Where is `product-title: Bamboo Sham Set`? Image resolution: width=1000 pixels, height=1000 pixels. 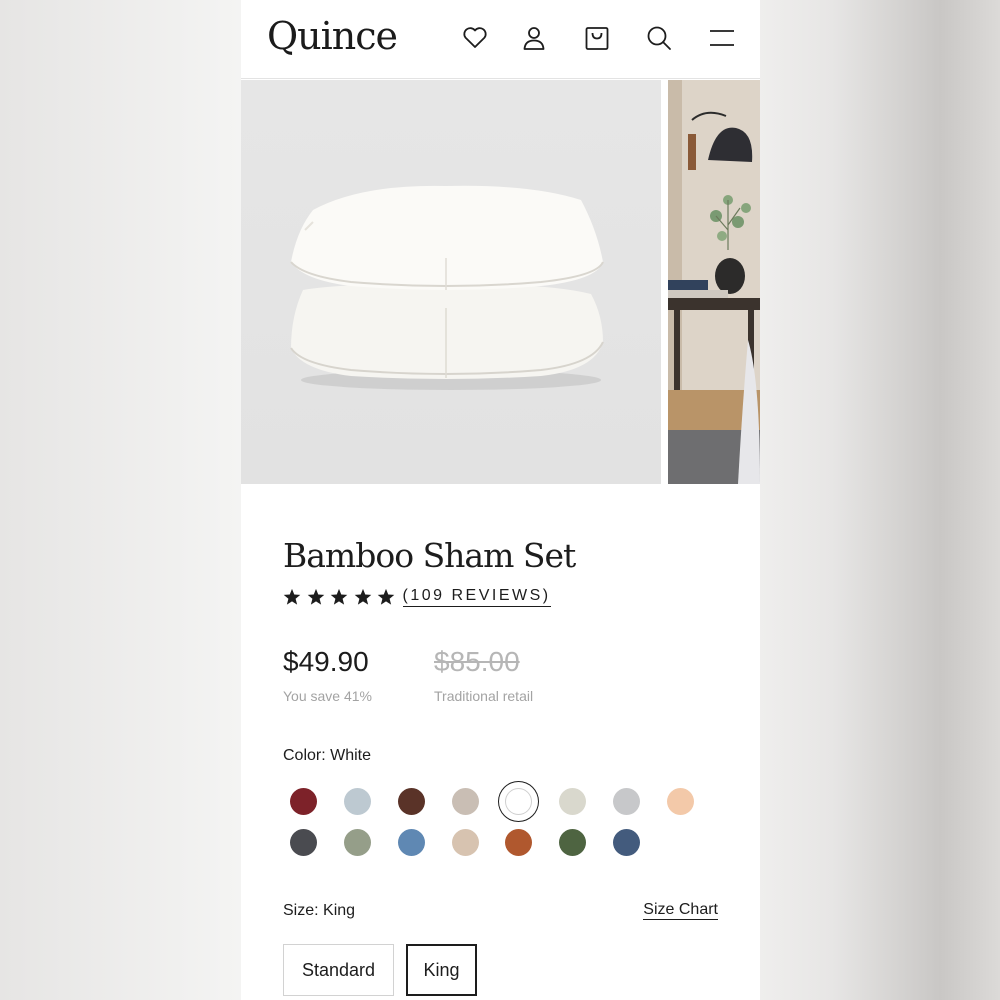
product-title: Bamboo Sham Set is located at coordinates (429, 555).